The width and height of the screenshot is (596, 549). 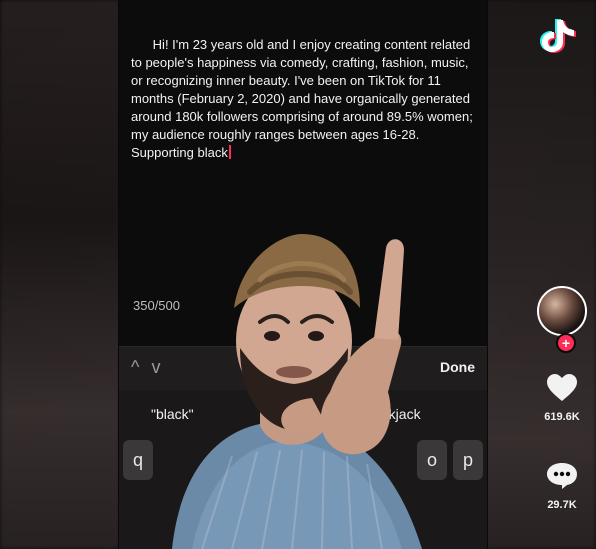 I want to click on plus-icon: +, so click(x=566, y=343).